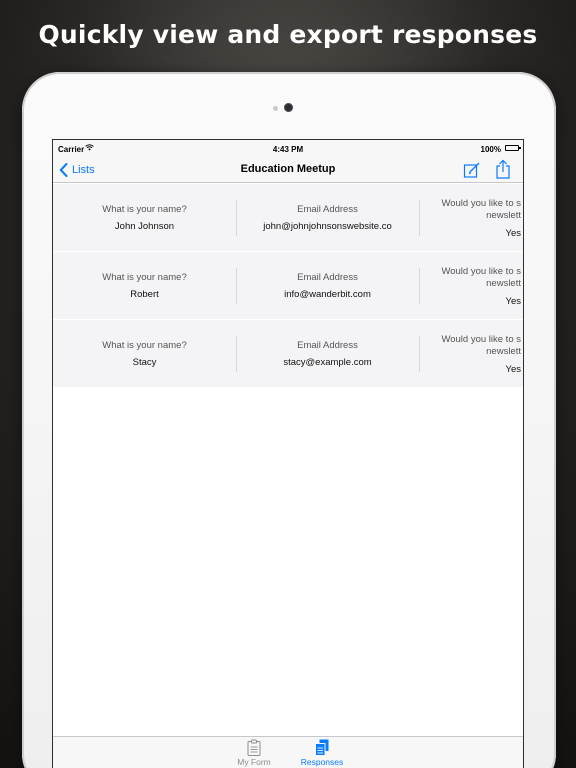  What do you see at coordinates (322, 747) in the screenshot?
I see `documents-icon` at bounding box center [322, 747].